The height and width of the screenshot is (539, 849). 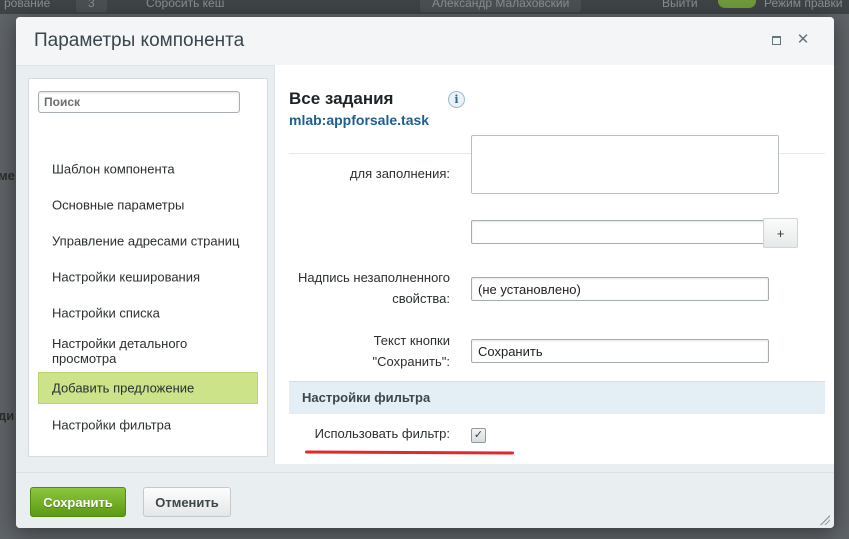 I want to click on close-icon: ✕, so click(x=803, y=40).